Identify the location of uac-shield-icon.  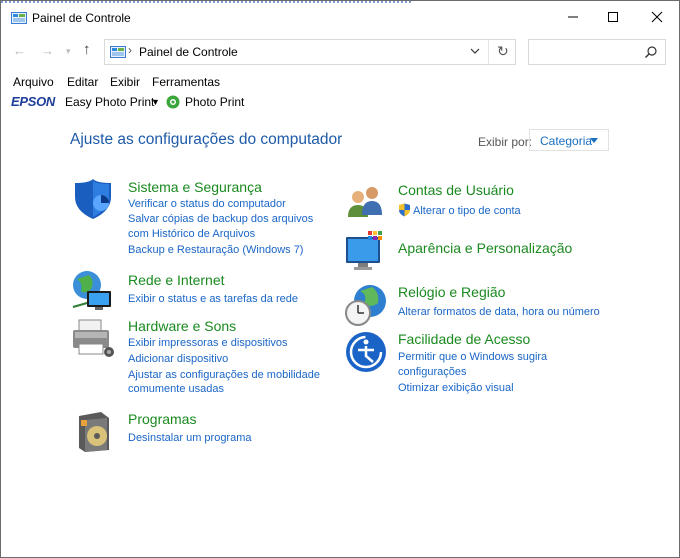
(404, 210).